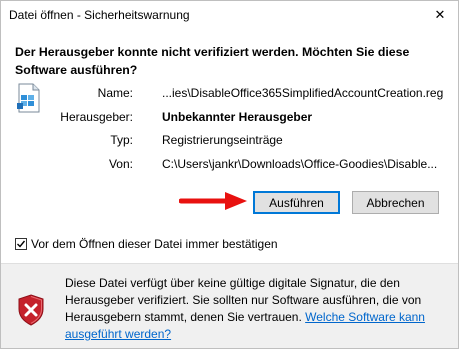  I want to click on from-label: Von:, so click(120, 164).